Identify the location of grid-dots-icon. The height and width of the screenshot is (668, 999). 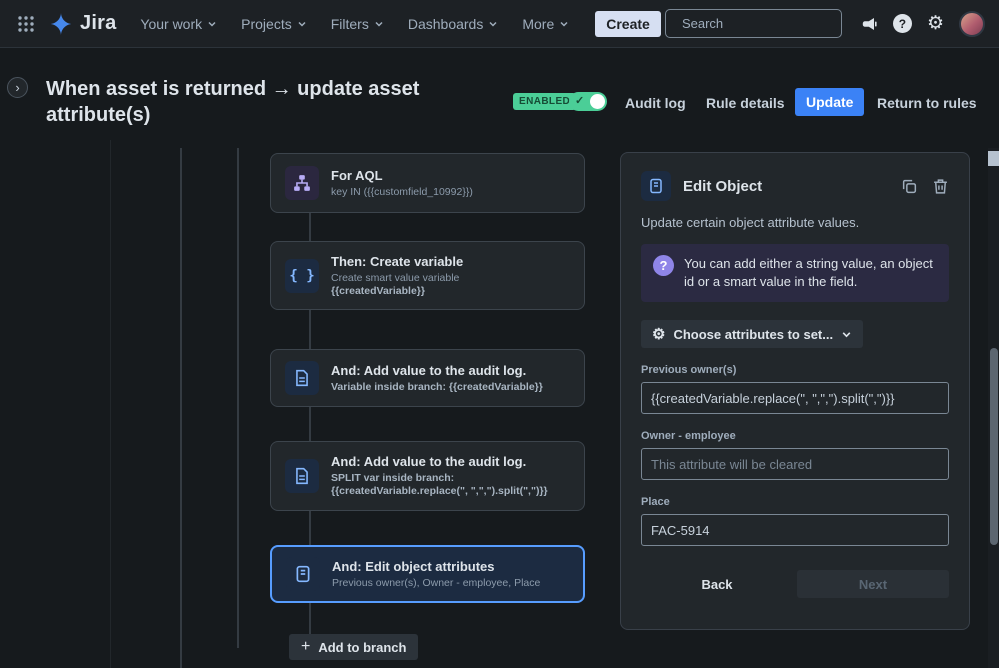
(26, 23).